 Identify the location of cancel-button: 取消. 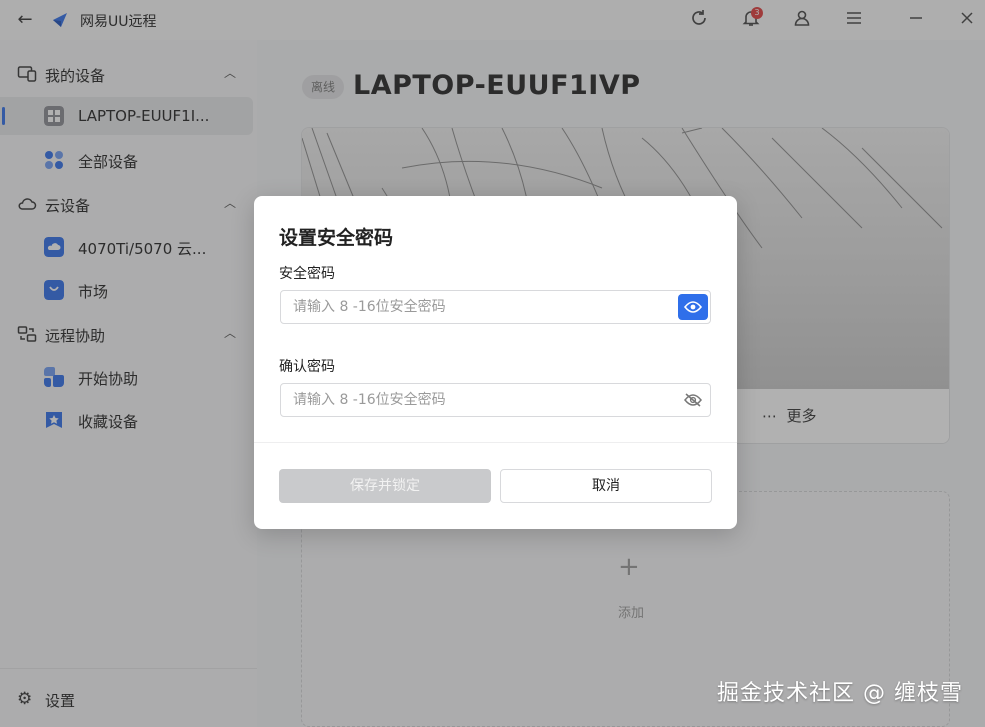
(606, 486).